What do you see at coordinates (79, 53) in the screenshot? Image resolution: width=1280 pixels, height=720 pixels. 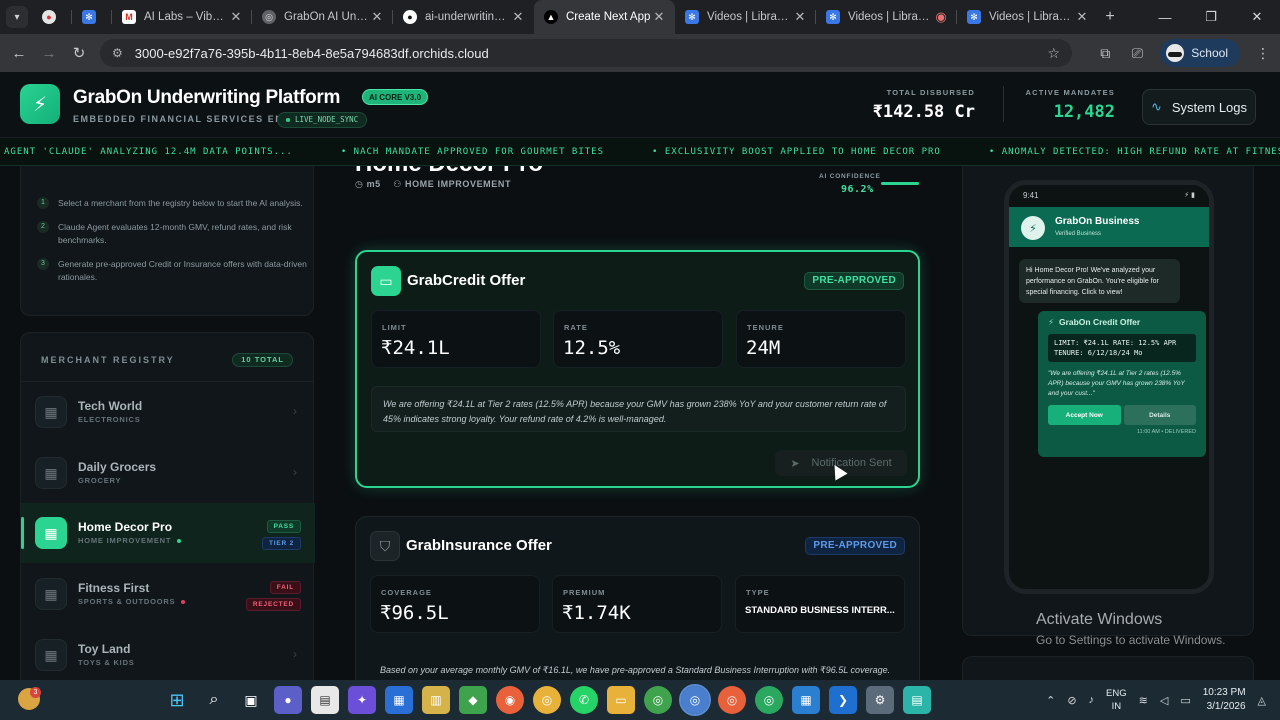 I see `reload-icon: ↻` at bounding box center [79, 53].